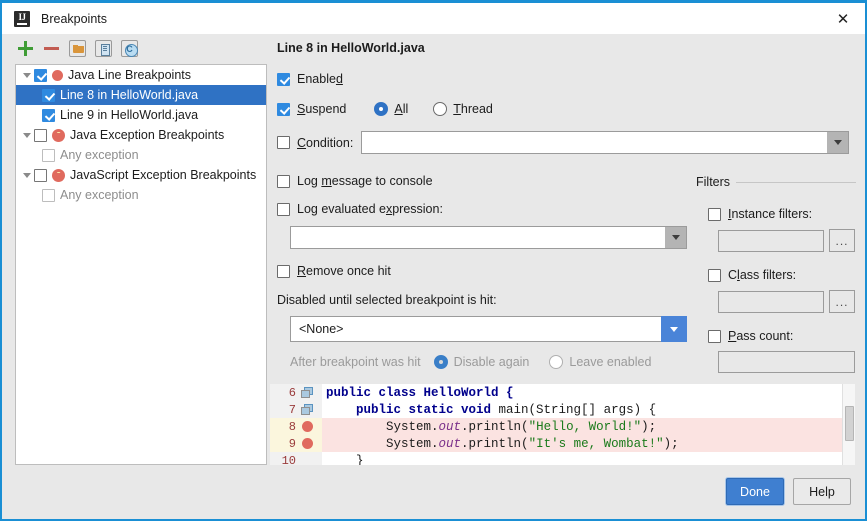  I want to click on code-gutter: 8, so click(296, 426).